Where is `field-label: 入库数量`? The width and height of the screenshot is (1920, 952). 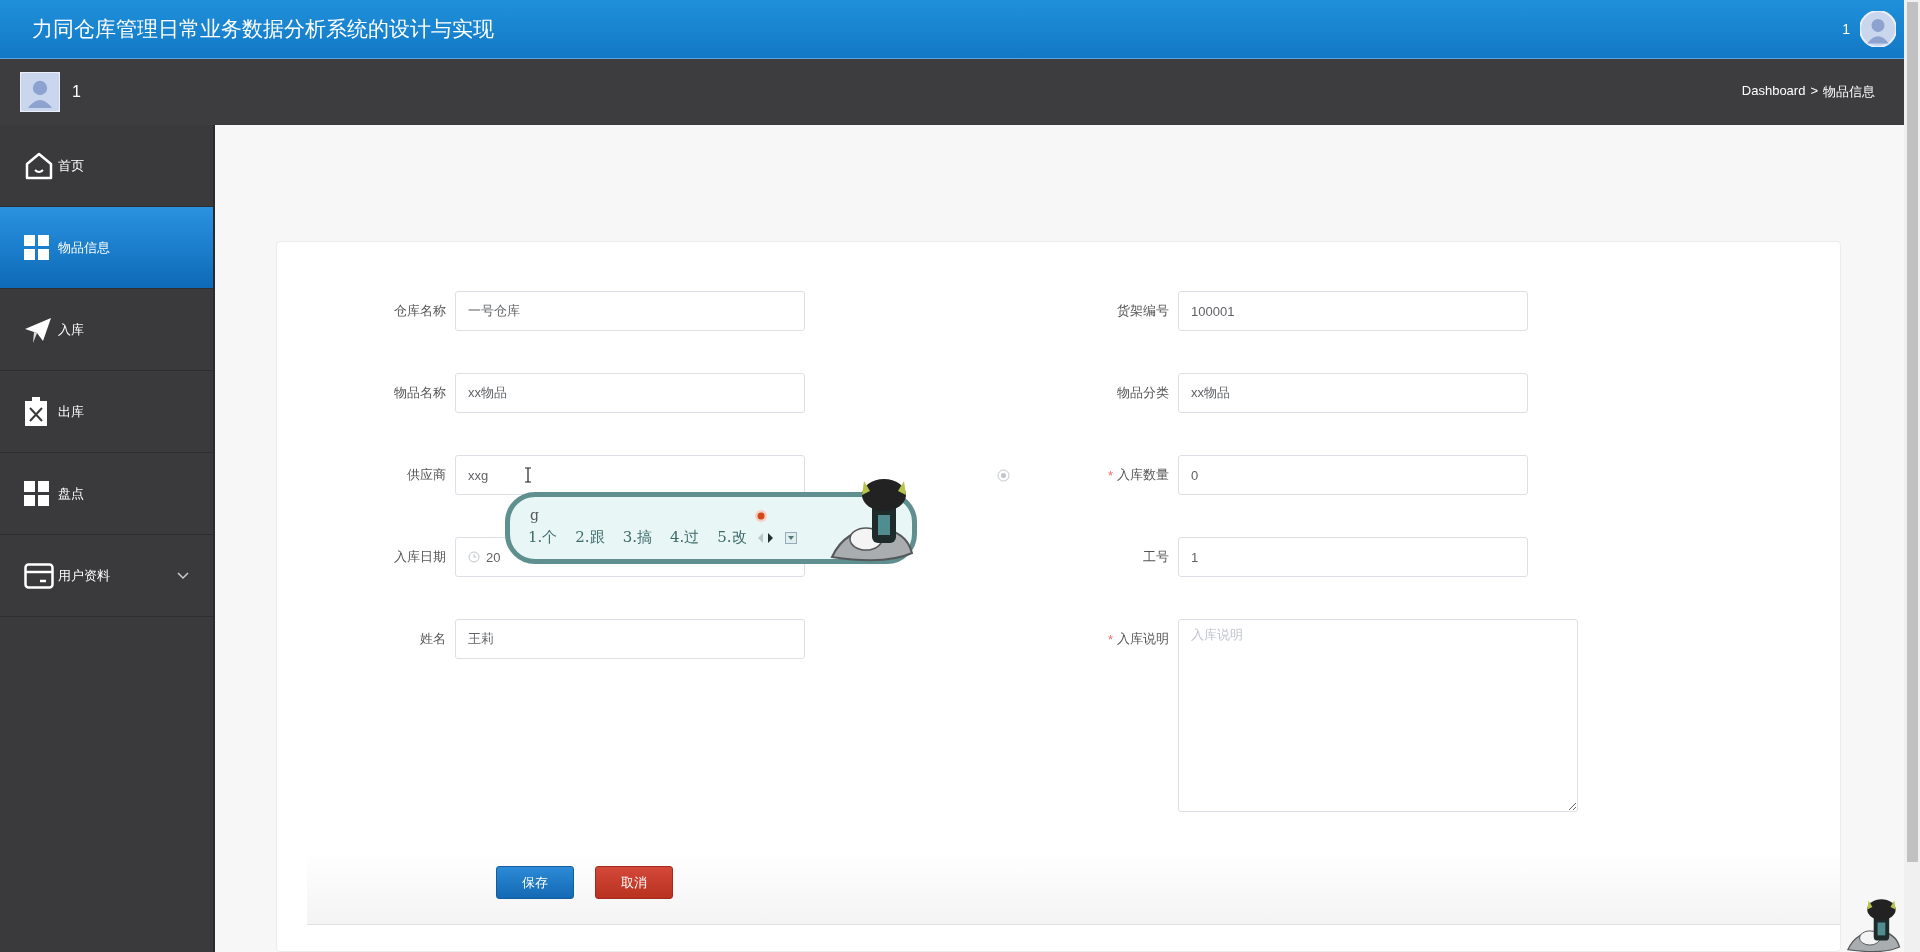 field-label: 入库数量 is located at coordinates (1143, 475).